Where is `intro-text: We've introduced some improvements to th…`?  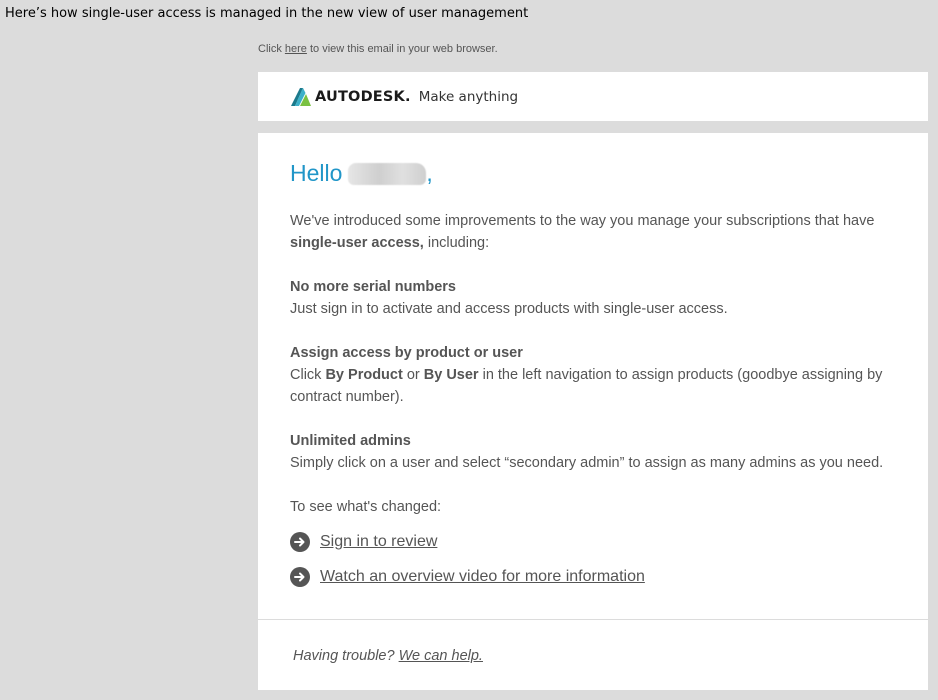 intro-text: We've introduced some improvements to th… is located at coordinates (582, 221).